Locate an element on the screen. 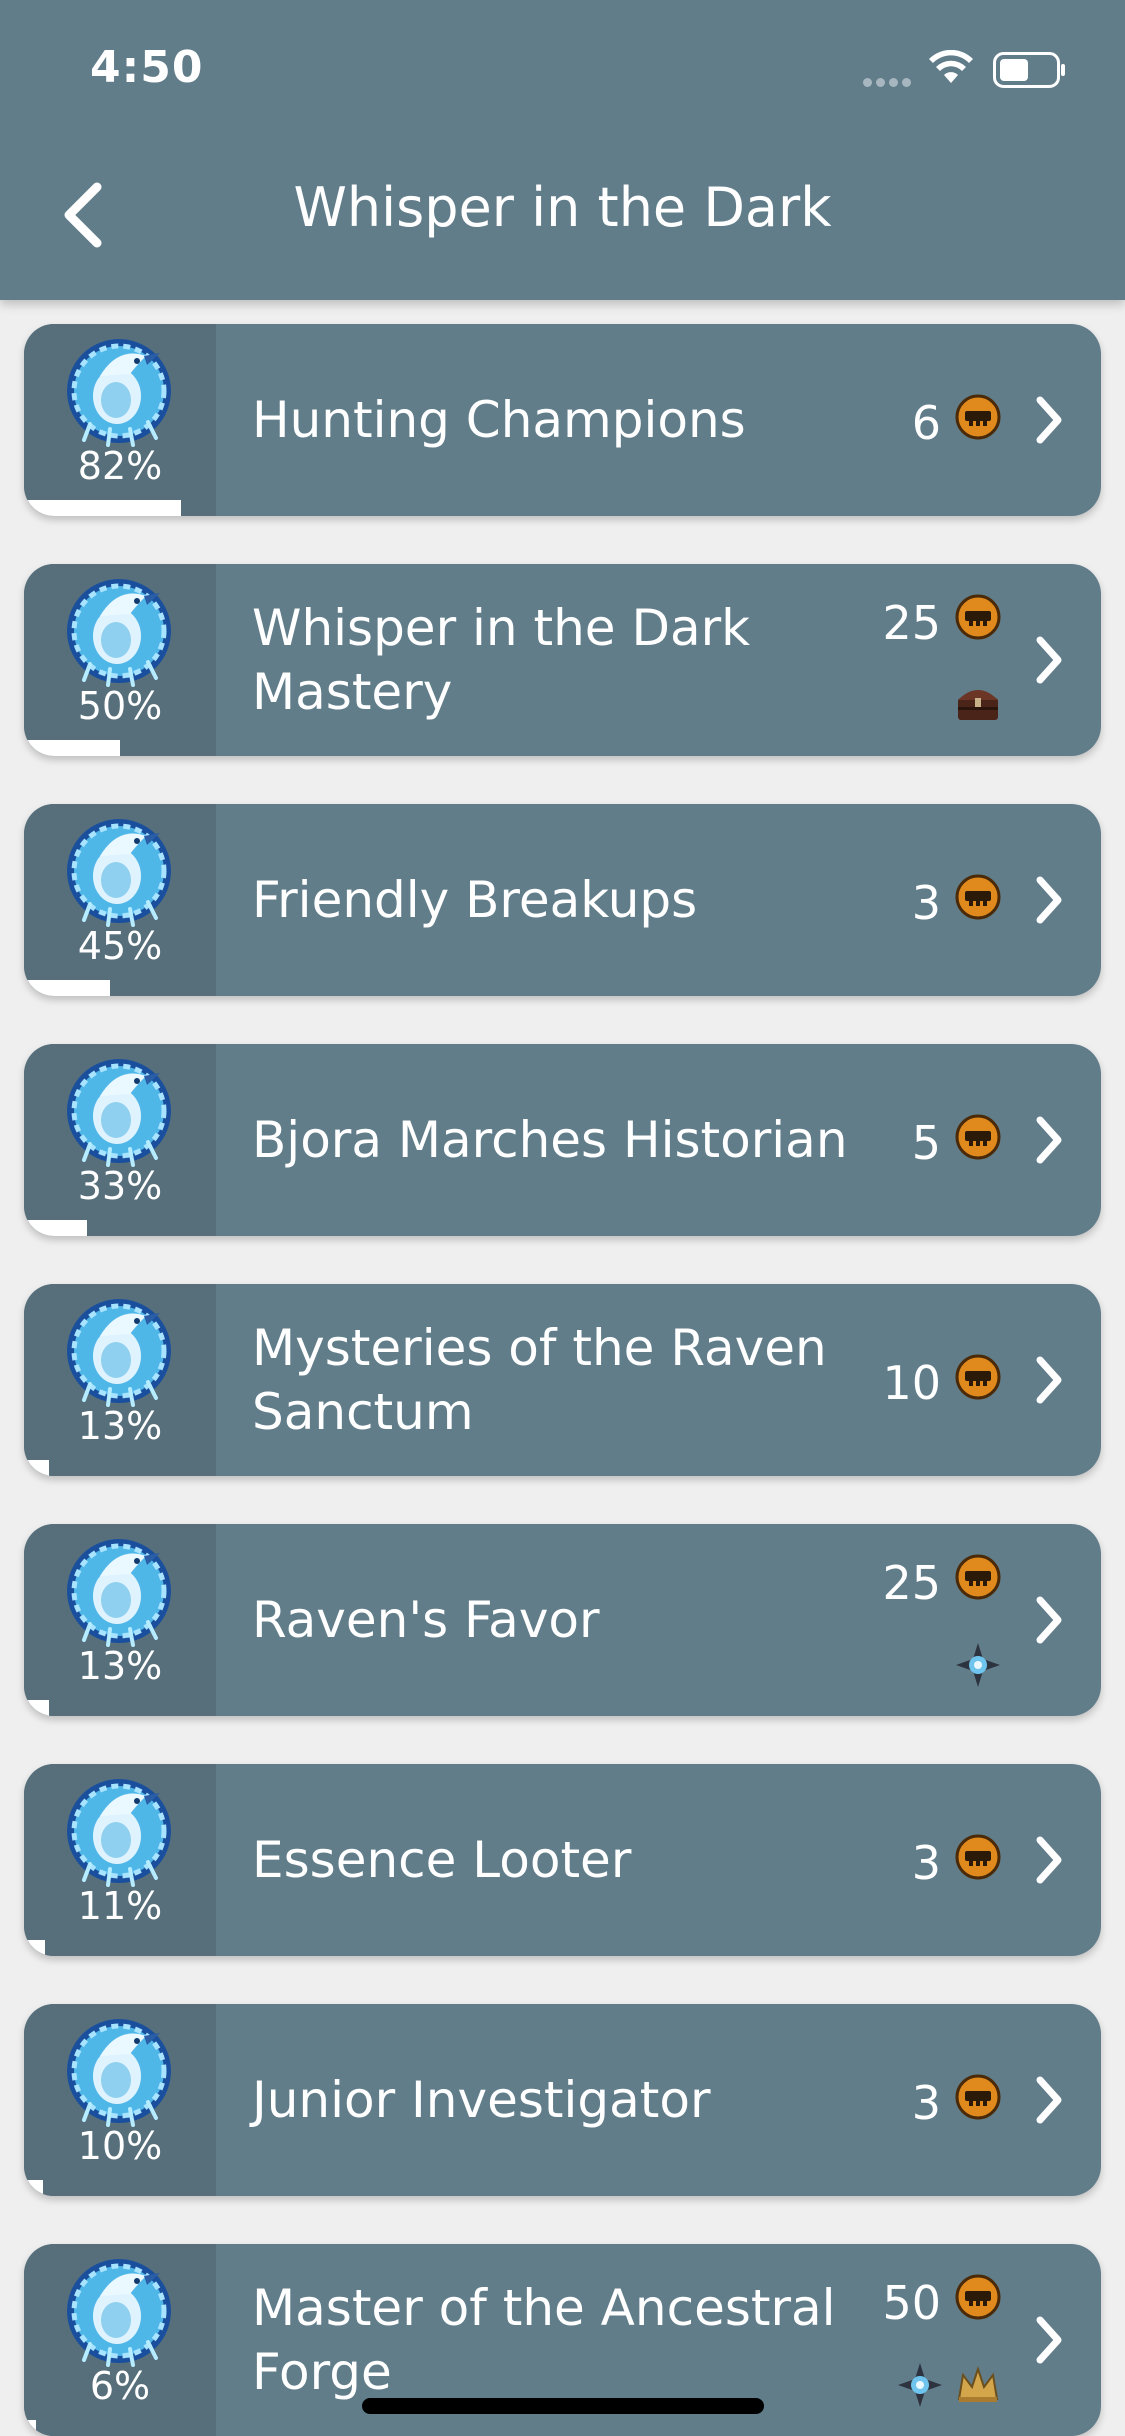  achievement-title: Hunting Champions is located at coordinates (499, 420).